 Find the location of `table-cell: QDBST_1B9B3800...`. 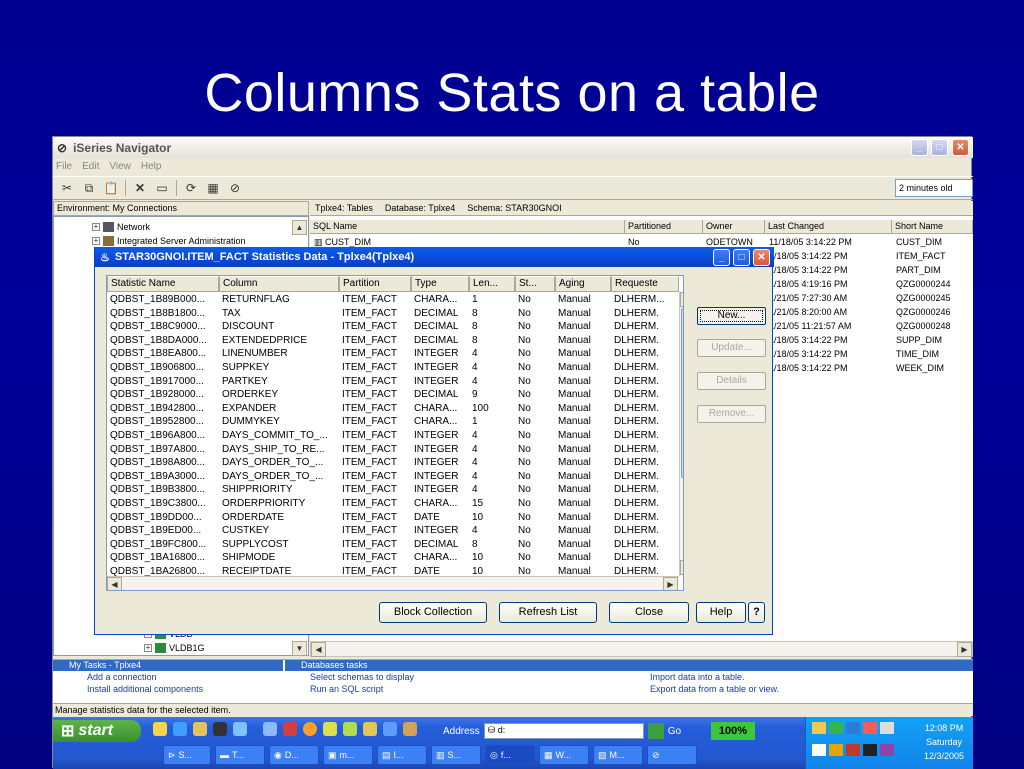

table-cell: QDBST_1B9B3800... is located at coordinates (164, 490).